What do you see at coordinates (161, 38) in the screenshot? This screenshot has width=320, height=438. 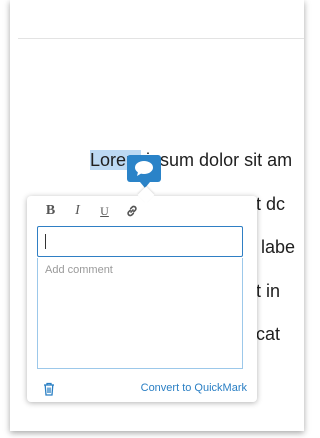 I see `header-divider` at bounding box center [161, 38].